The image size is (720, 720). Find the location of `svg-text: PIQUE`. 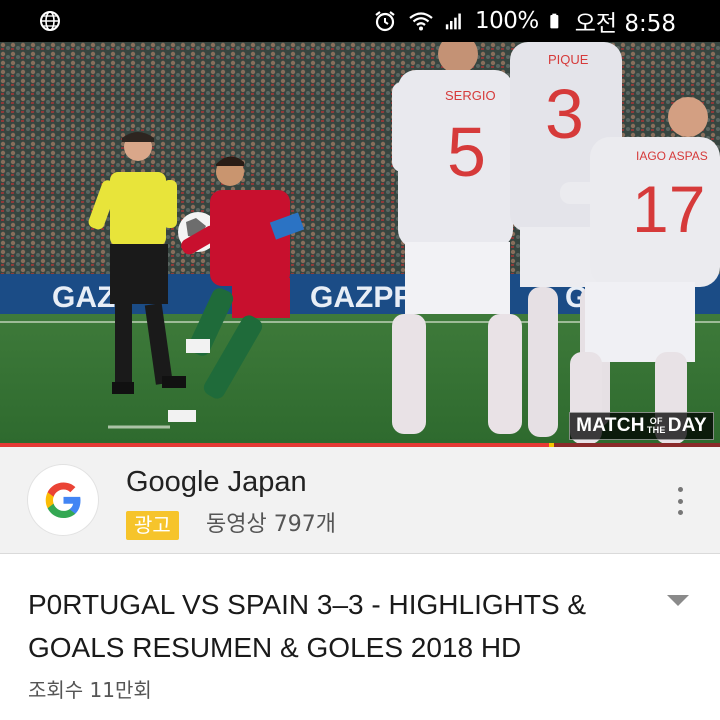

svg-text: PIQUE is located at coordinates (568, 59).